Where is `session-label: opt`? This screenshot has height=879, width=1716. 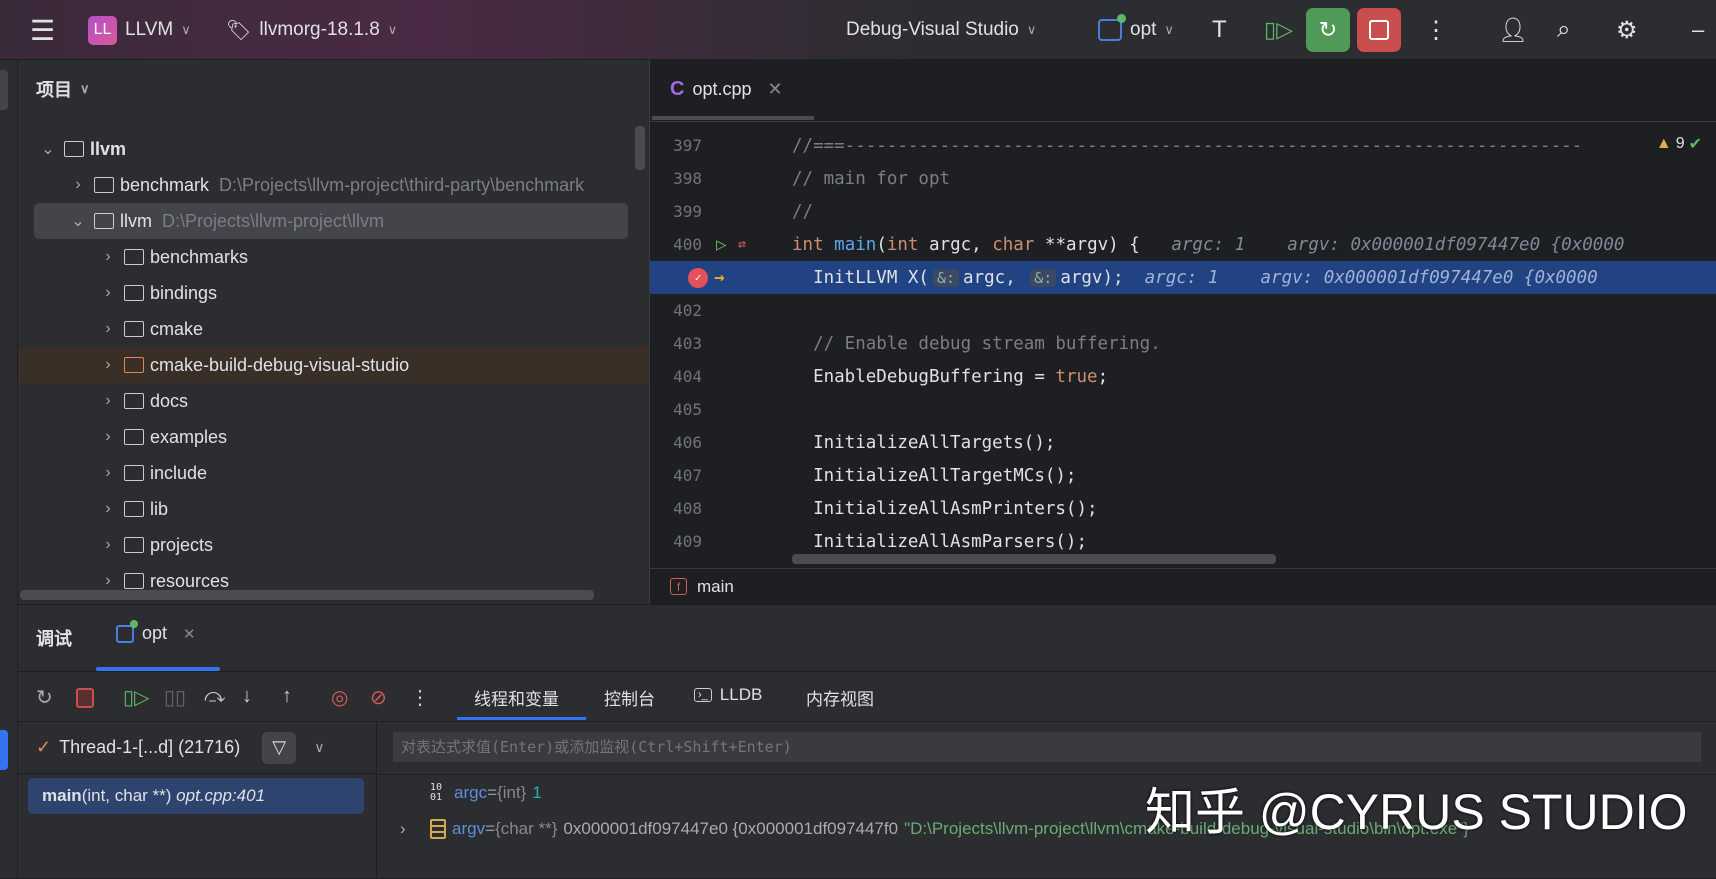 session-label: opt is located at coordinates (155, 633).